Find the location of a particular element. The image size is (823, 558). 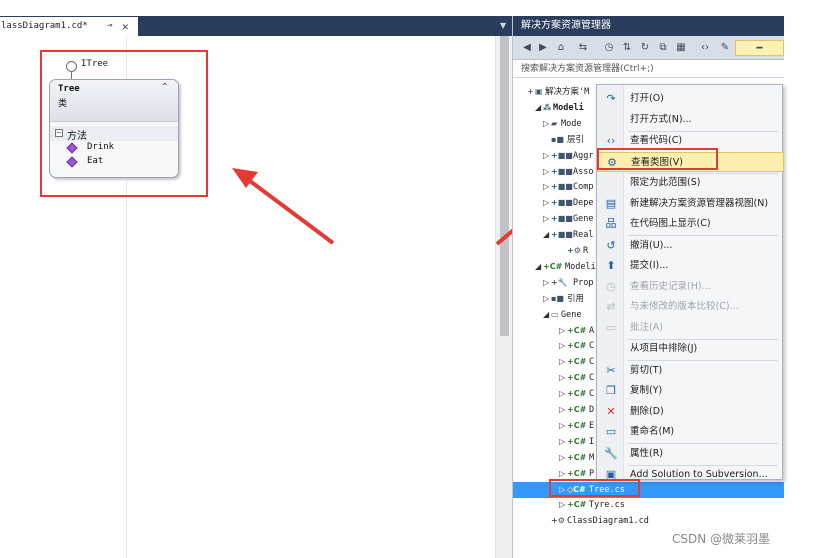

menu-item: ↷ 打开(O) is located at coordinates (690, 99).